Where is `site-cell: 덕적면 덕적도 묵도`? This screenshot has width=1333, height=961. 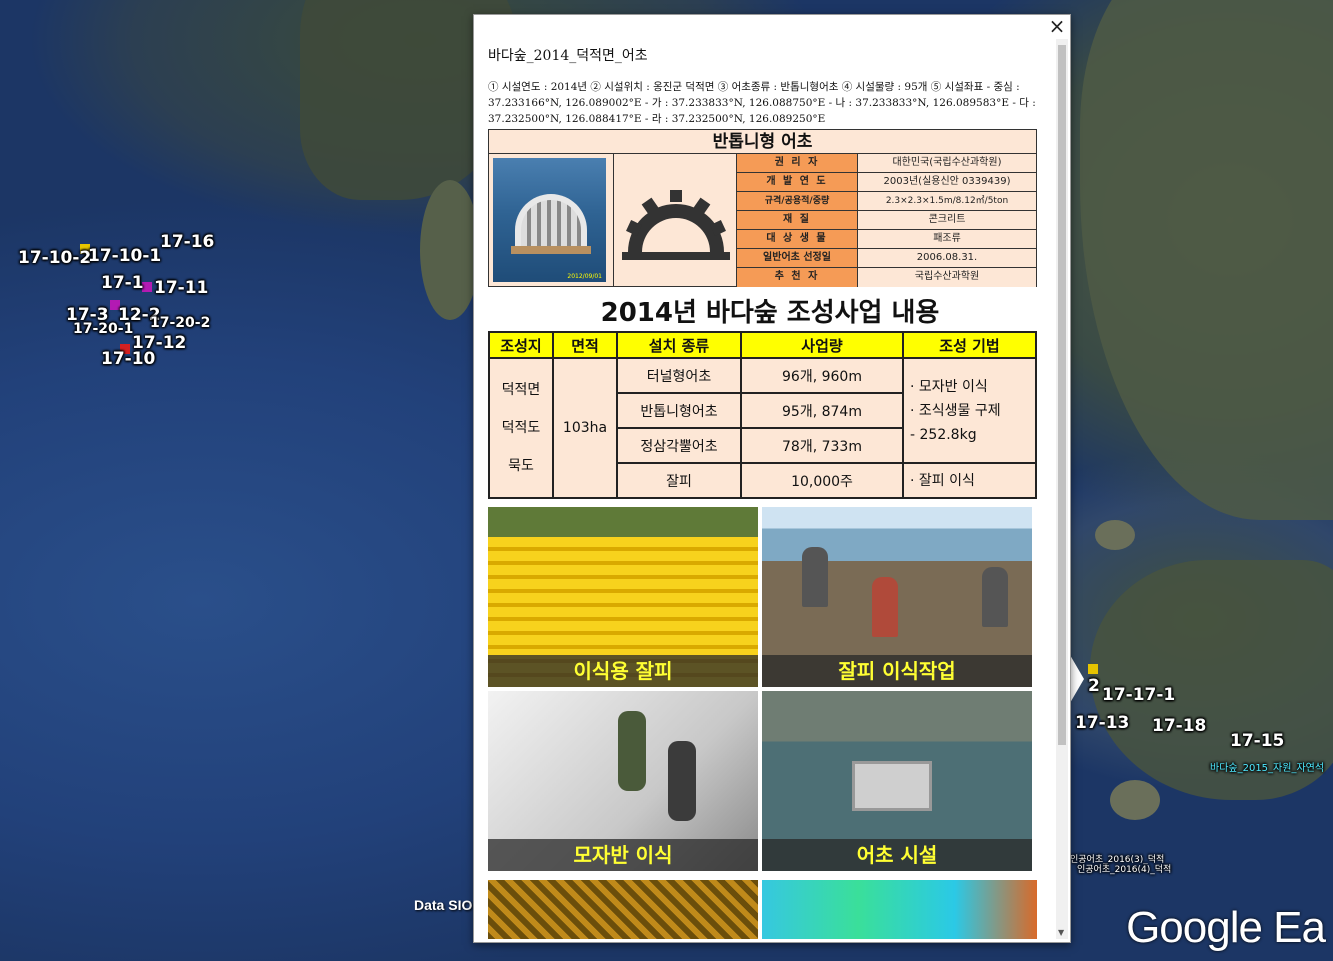 site-cell: 덕적면 덕적도 묵도 is located at coordinates (521, 428).